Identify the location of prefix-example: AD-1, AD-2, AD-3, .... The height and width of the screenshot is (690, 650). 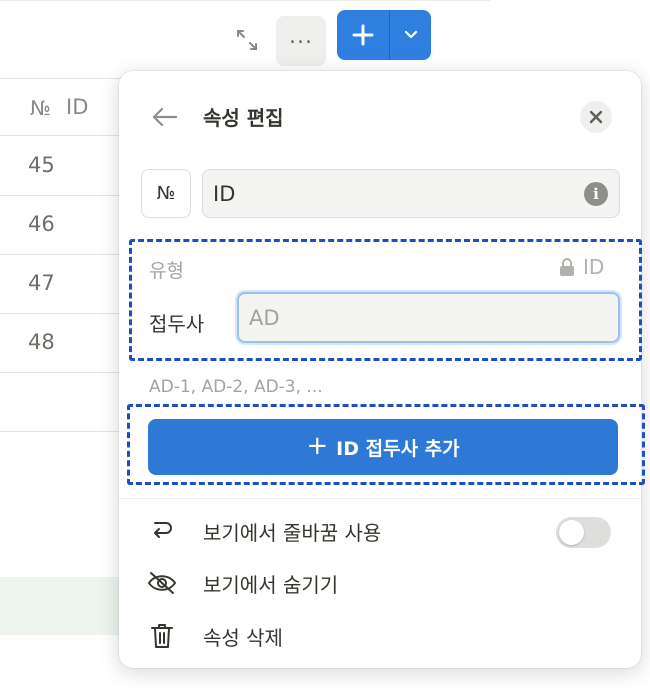
(236, 387).